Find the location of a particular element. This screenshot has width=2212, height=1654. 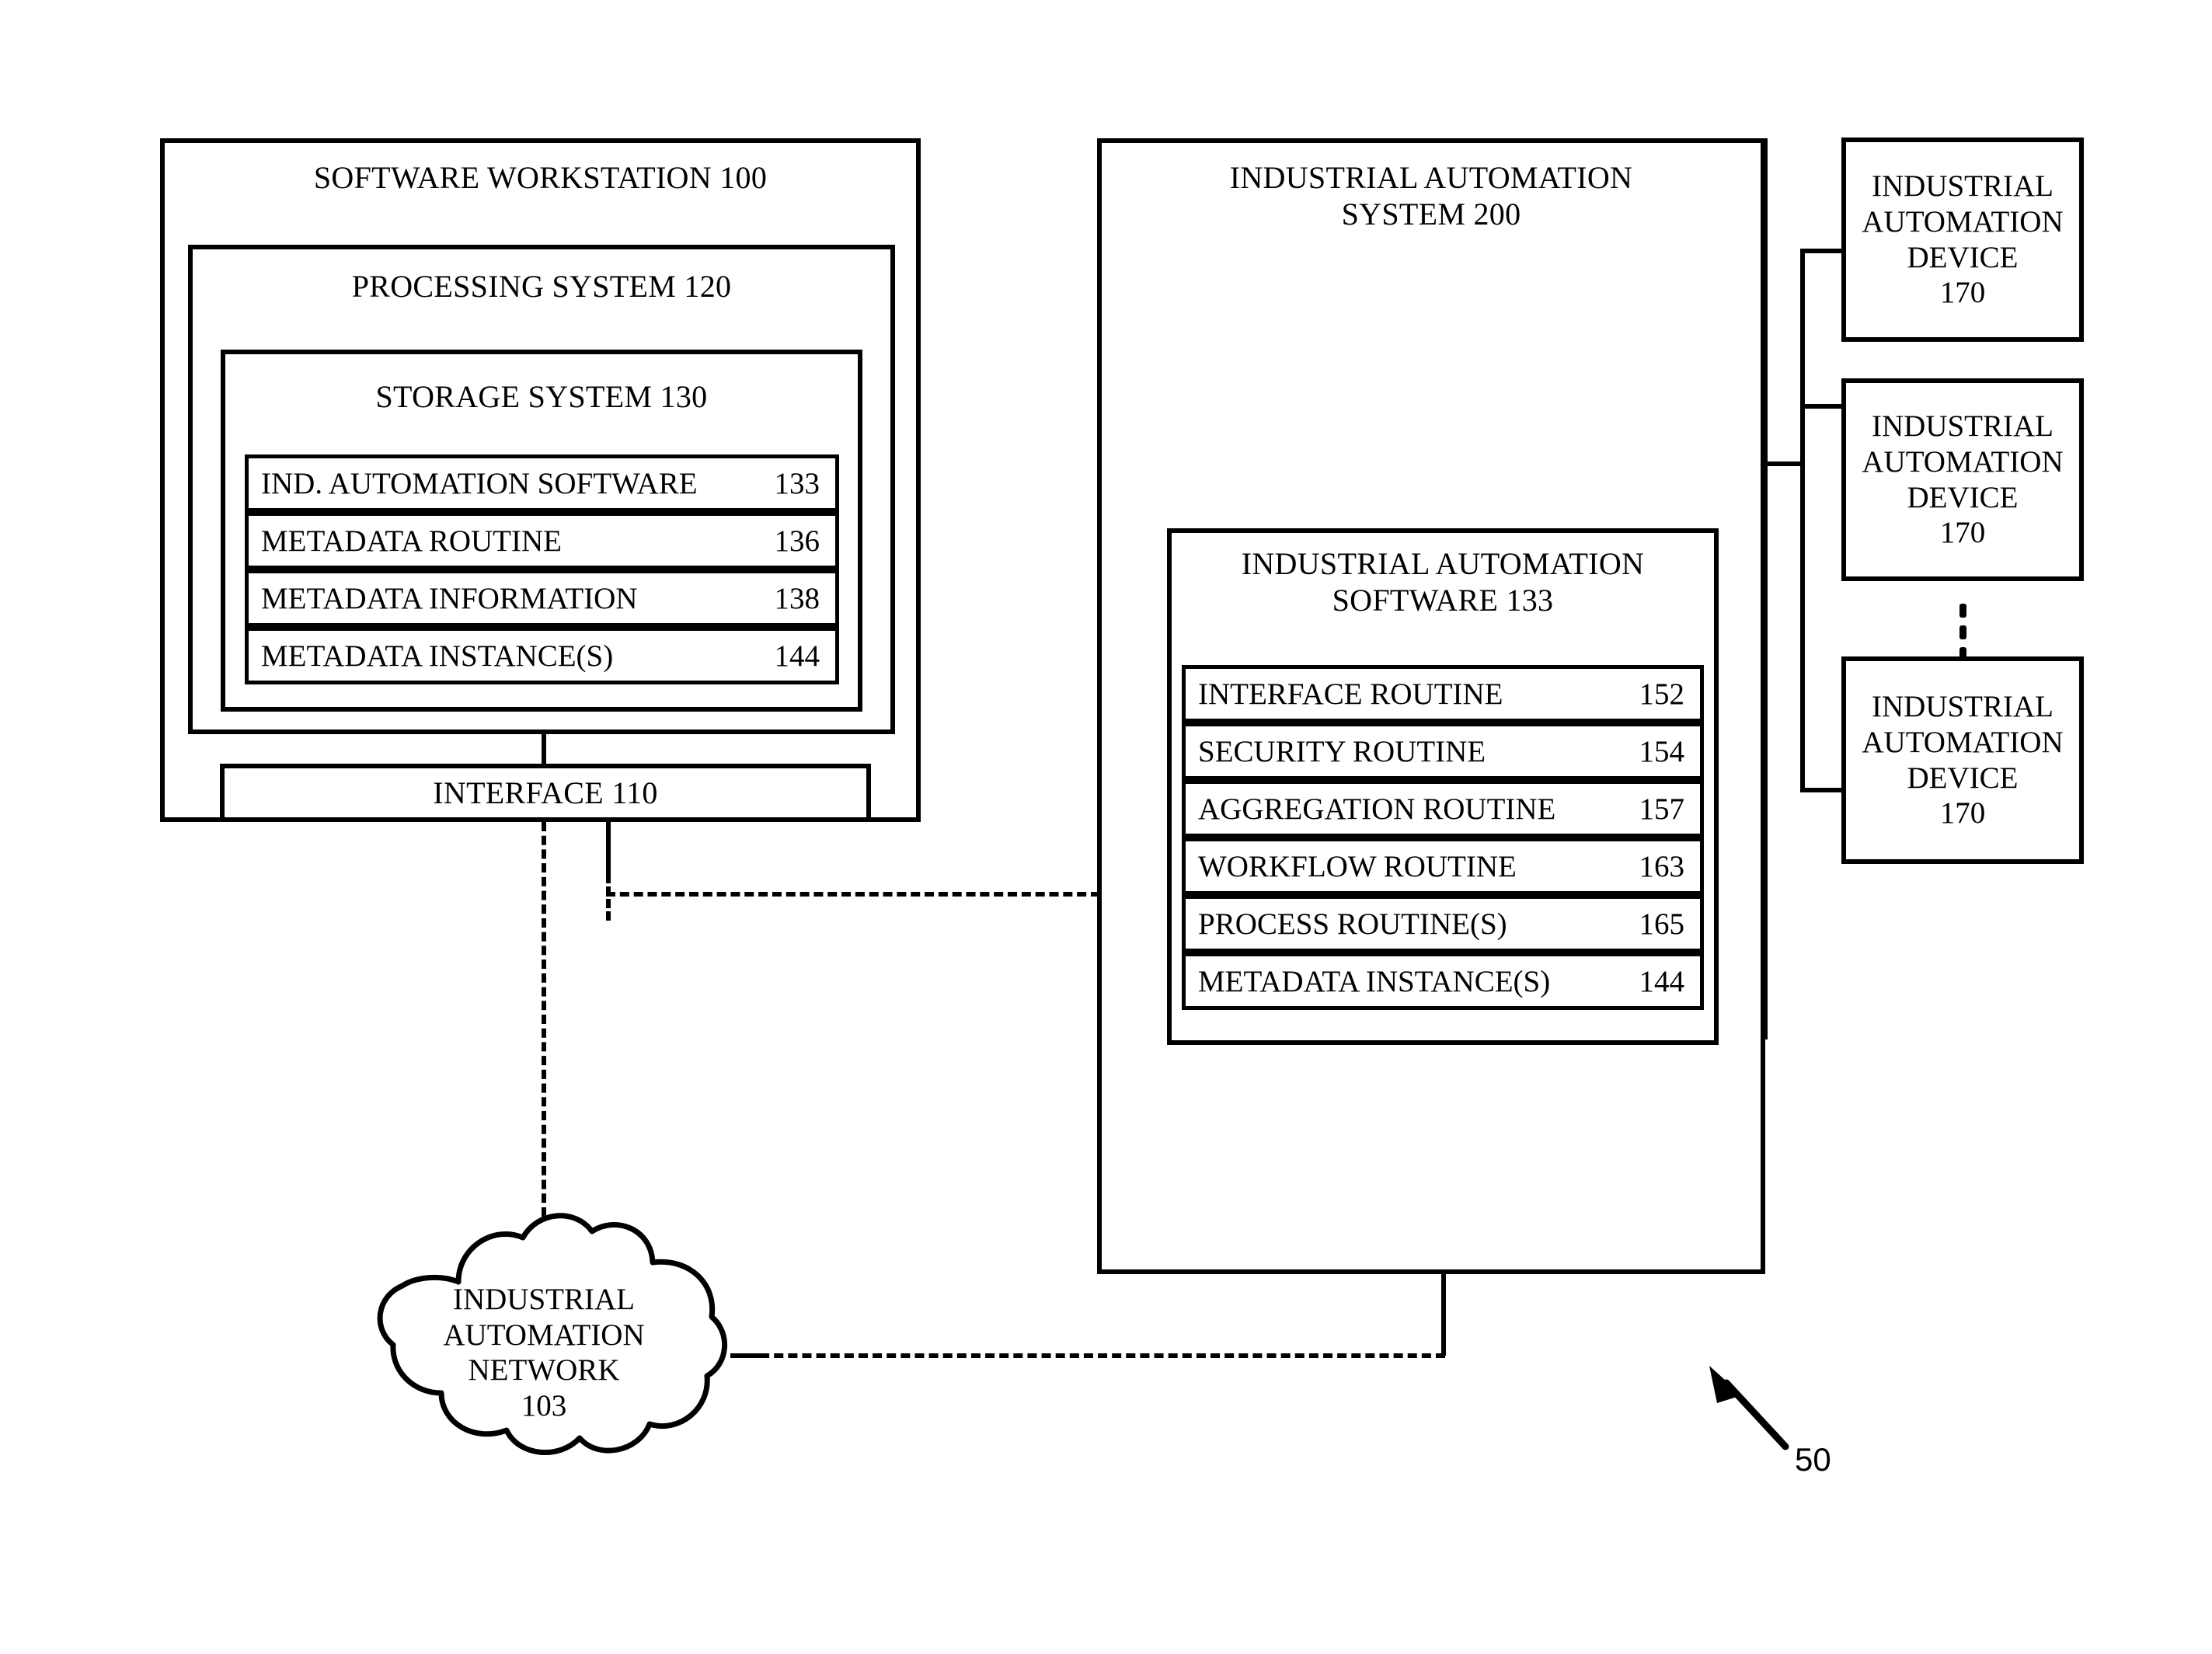

software-routine-row: METADATA INSTANCE(S) 144 is located at coordinates (1443, 981).